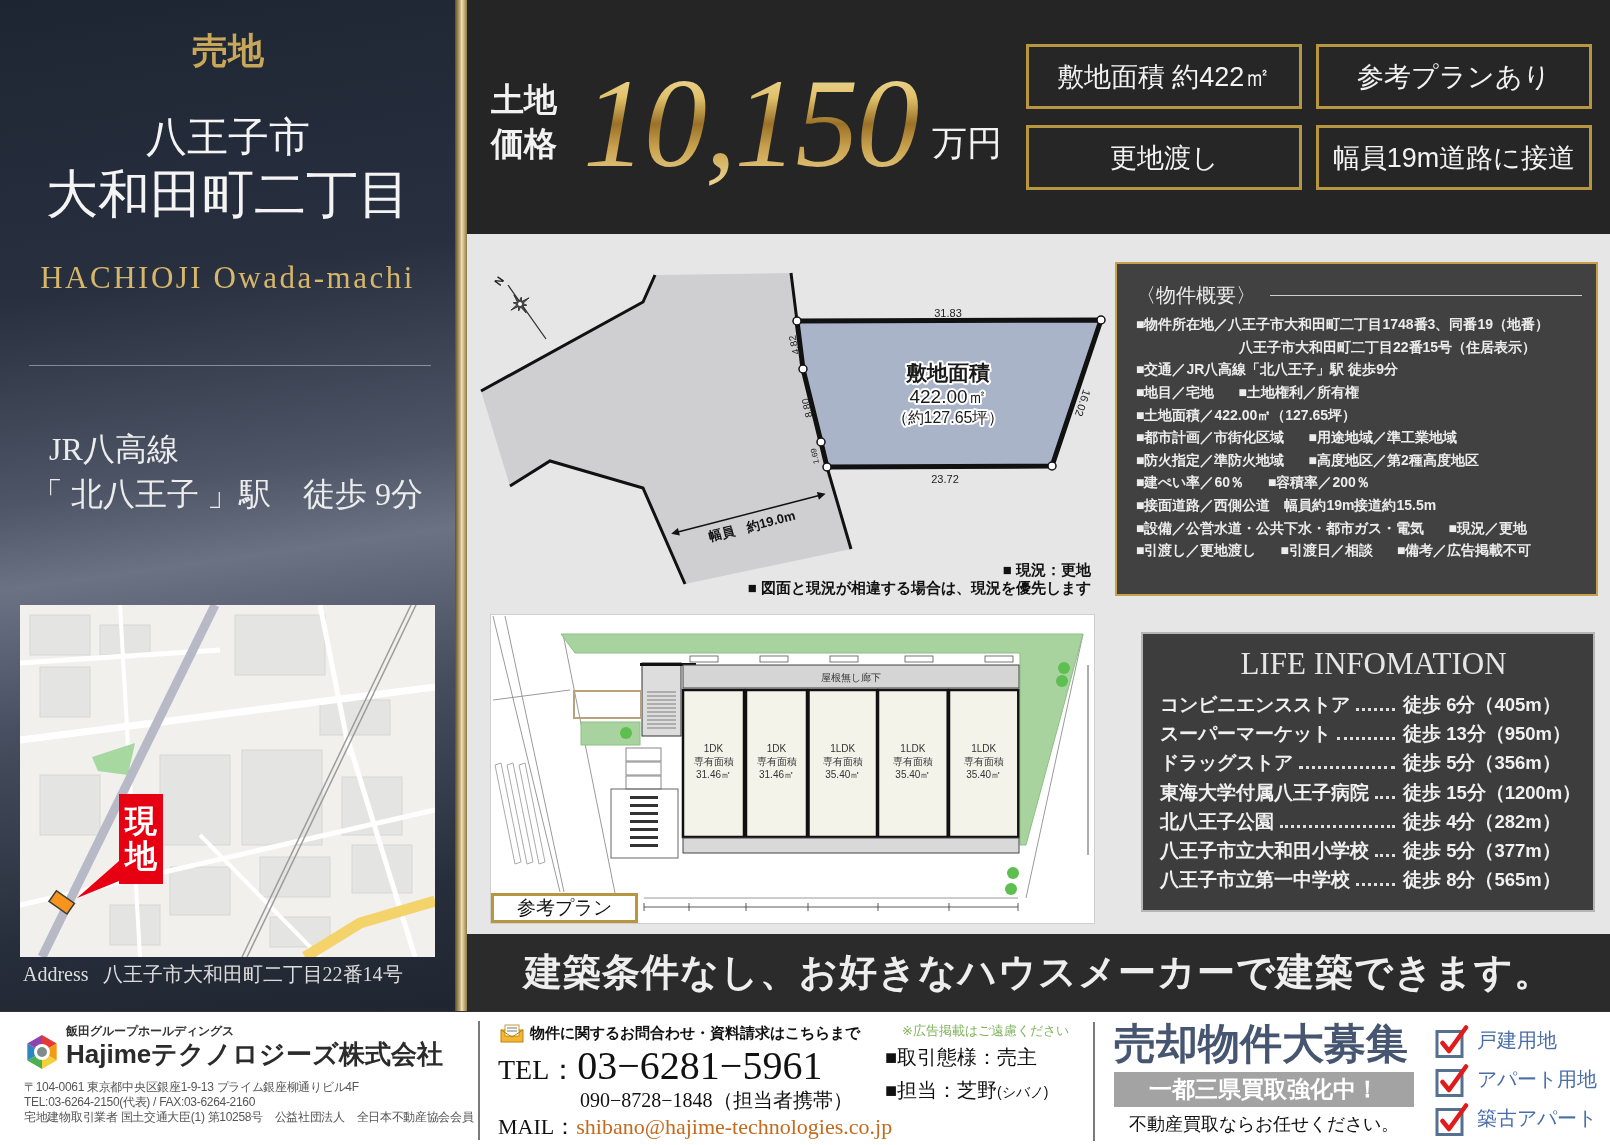 The width and height of the screenshot is (1610, 1145). What do you see at coordinates (948, 396) in the screenshot?
I see `area-value: 422.00㎡` at bounding box center [948, 396].